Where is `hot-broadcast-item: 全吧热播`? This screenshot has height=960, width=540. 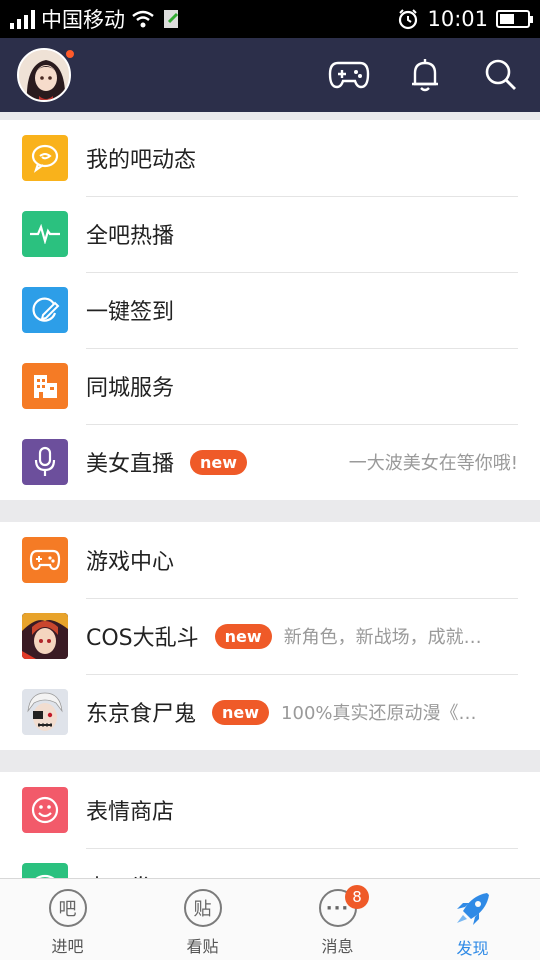
hot-broadcast-item: 全吧热播 is located at coordinates (270, 234).